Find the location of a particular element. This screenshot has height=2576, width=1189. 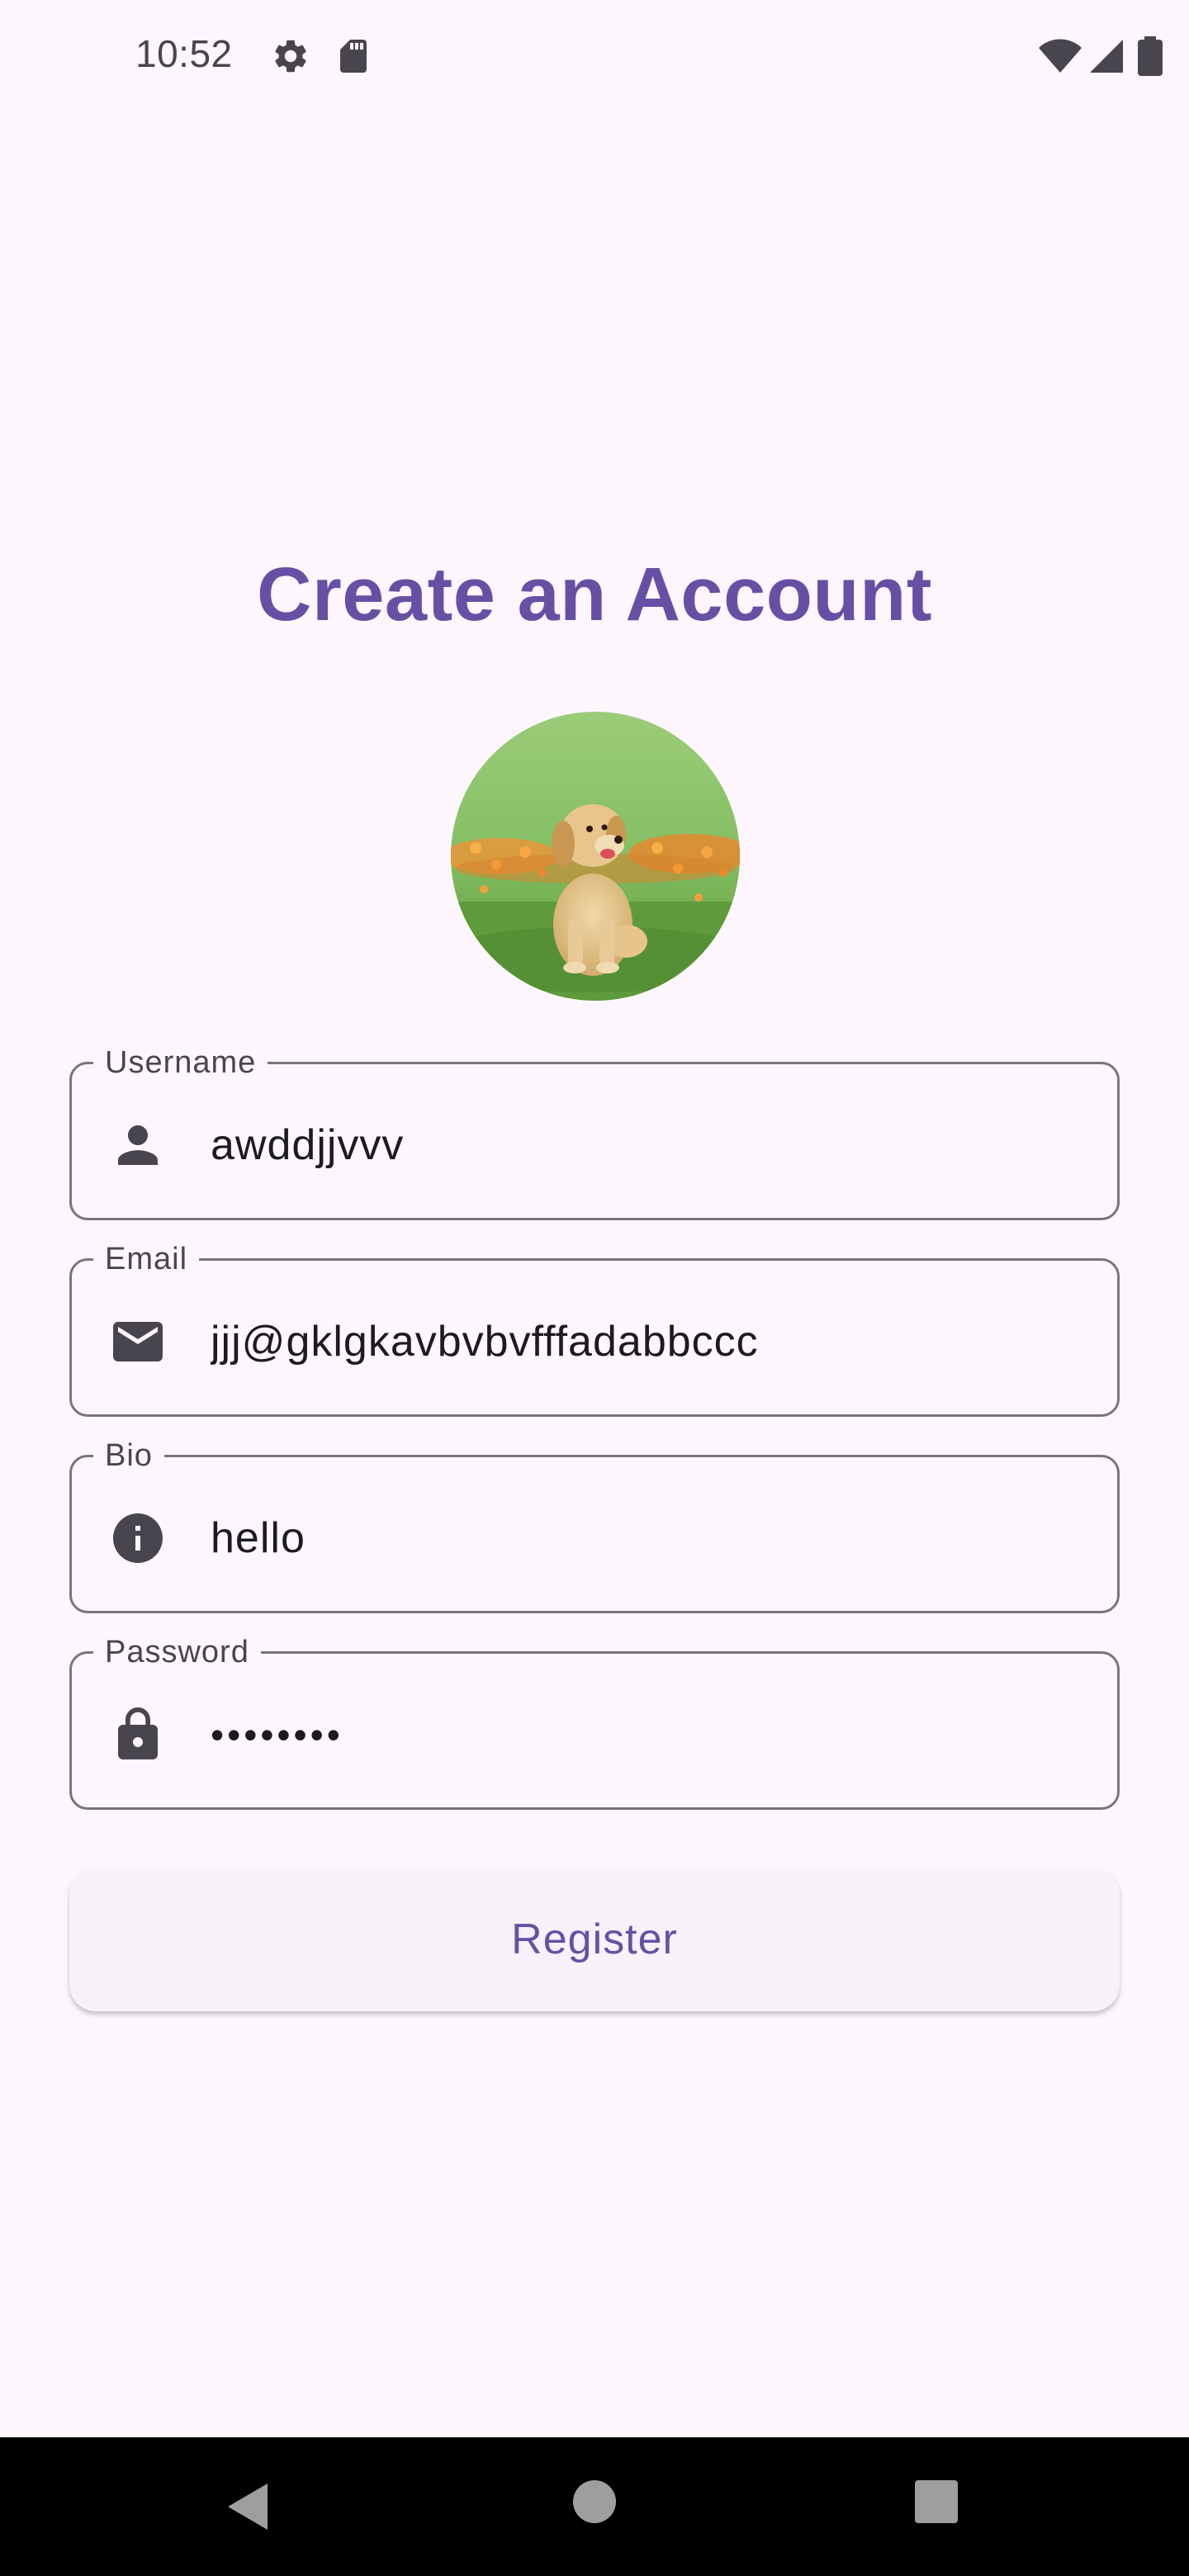

recents-square-icon is located at coordinates (936, 2501).